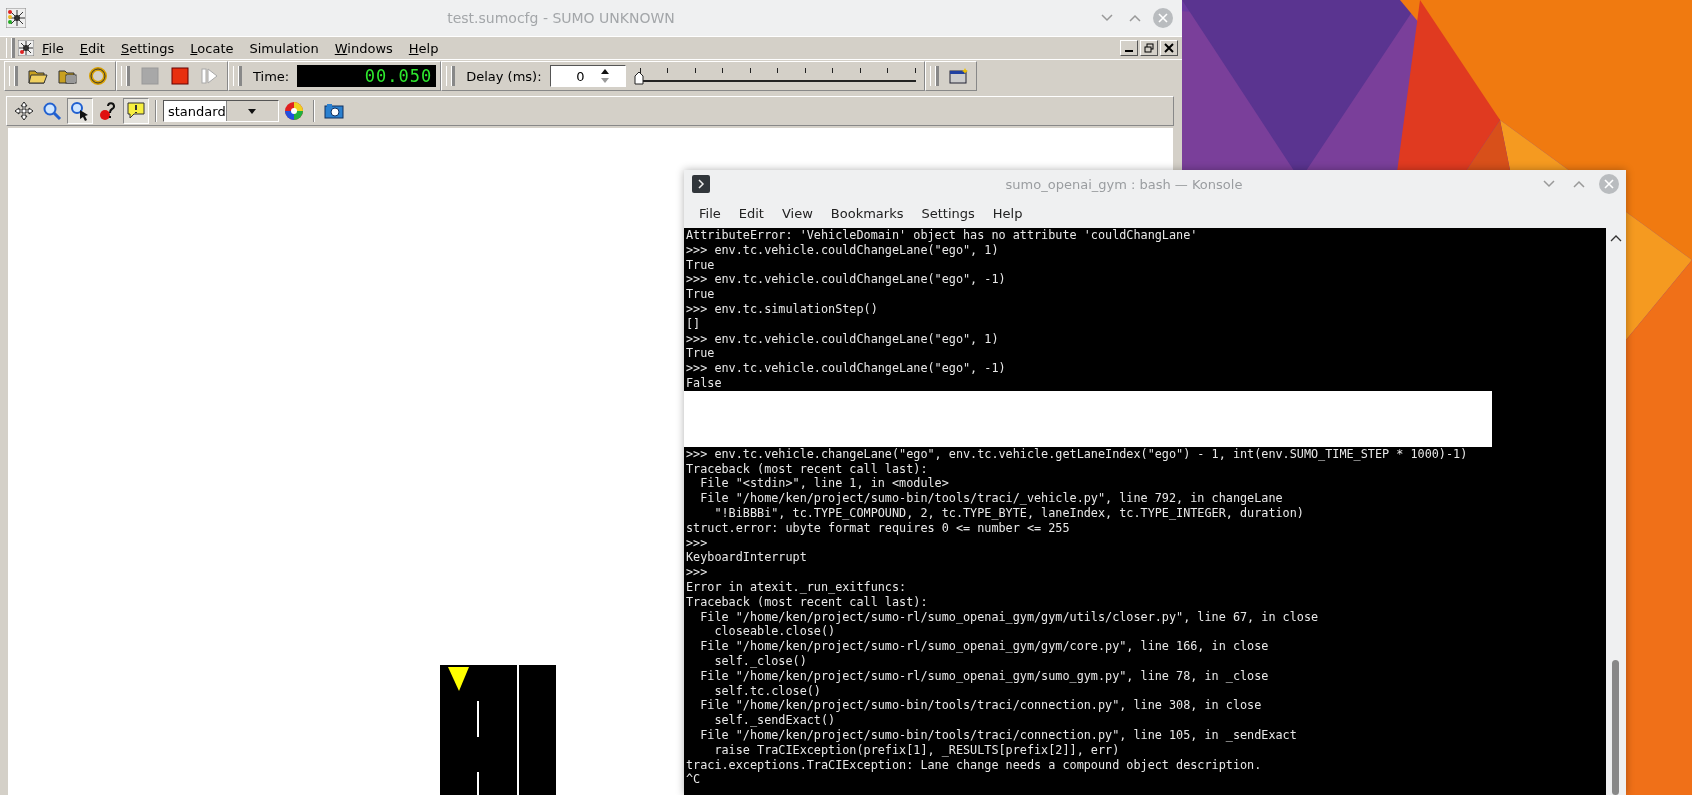 The height and width of the screenshot is (795, 1692). I want to click on scrollbar-thumb, so click(1615, 727).